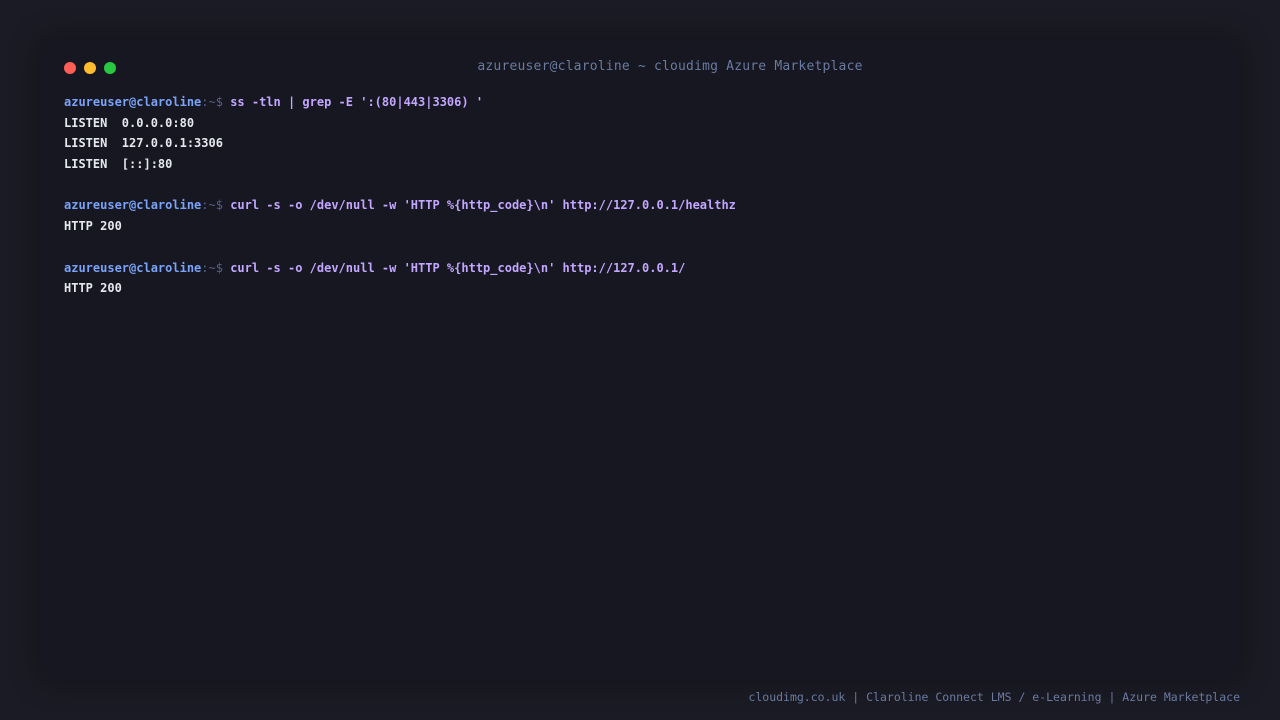  I want to click on command-text: ss -tln | grep -E ':(80|443|3306) ', so click(357, 102).